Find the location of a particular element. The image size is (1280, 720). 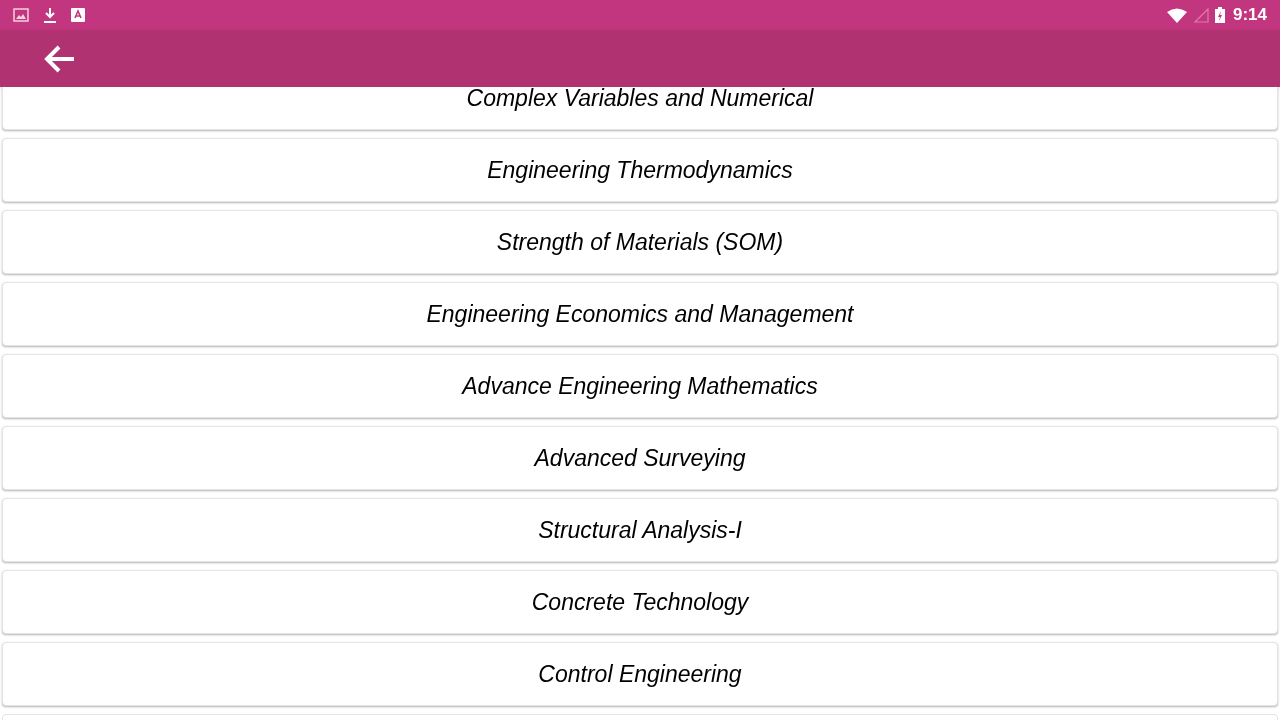

download-icon is located at coordinates (50, 15).